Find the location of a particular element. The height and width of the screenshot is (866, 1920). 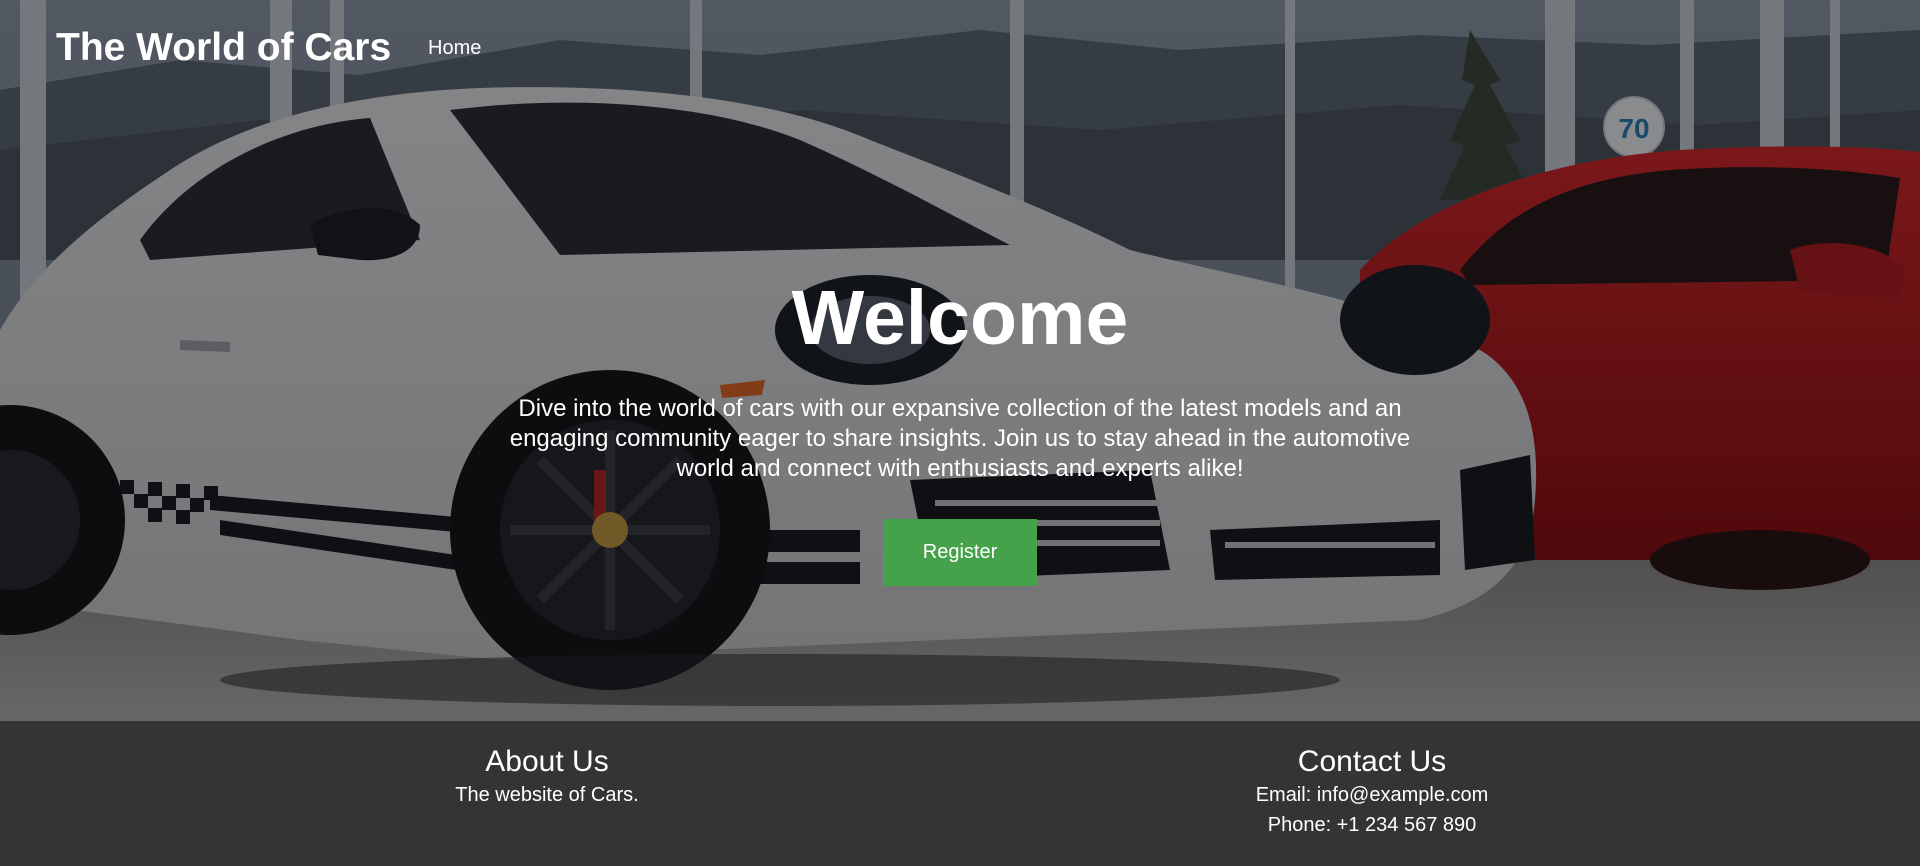

site-title: The World of Cars is located at coordinates (223, 48).